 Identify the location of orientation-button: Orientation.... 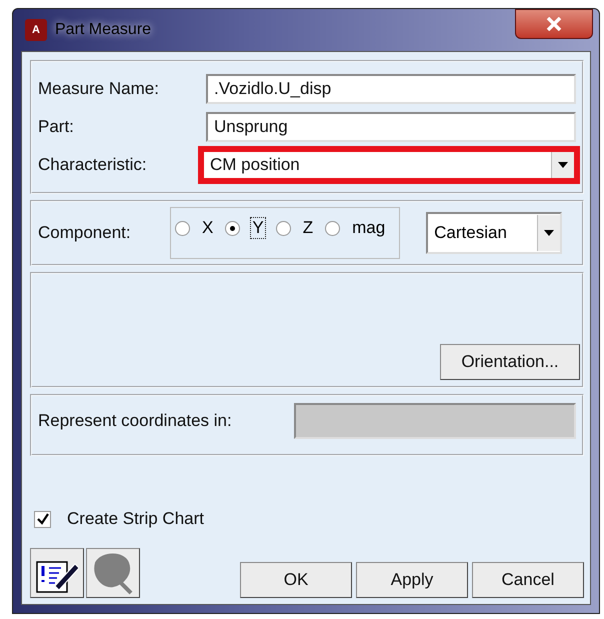
(510, 362).